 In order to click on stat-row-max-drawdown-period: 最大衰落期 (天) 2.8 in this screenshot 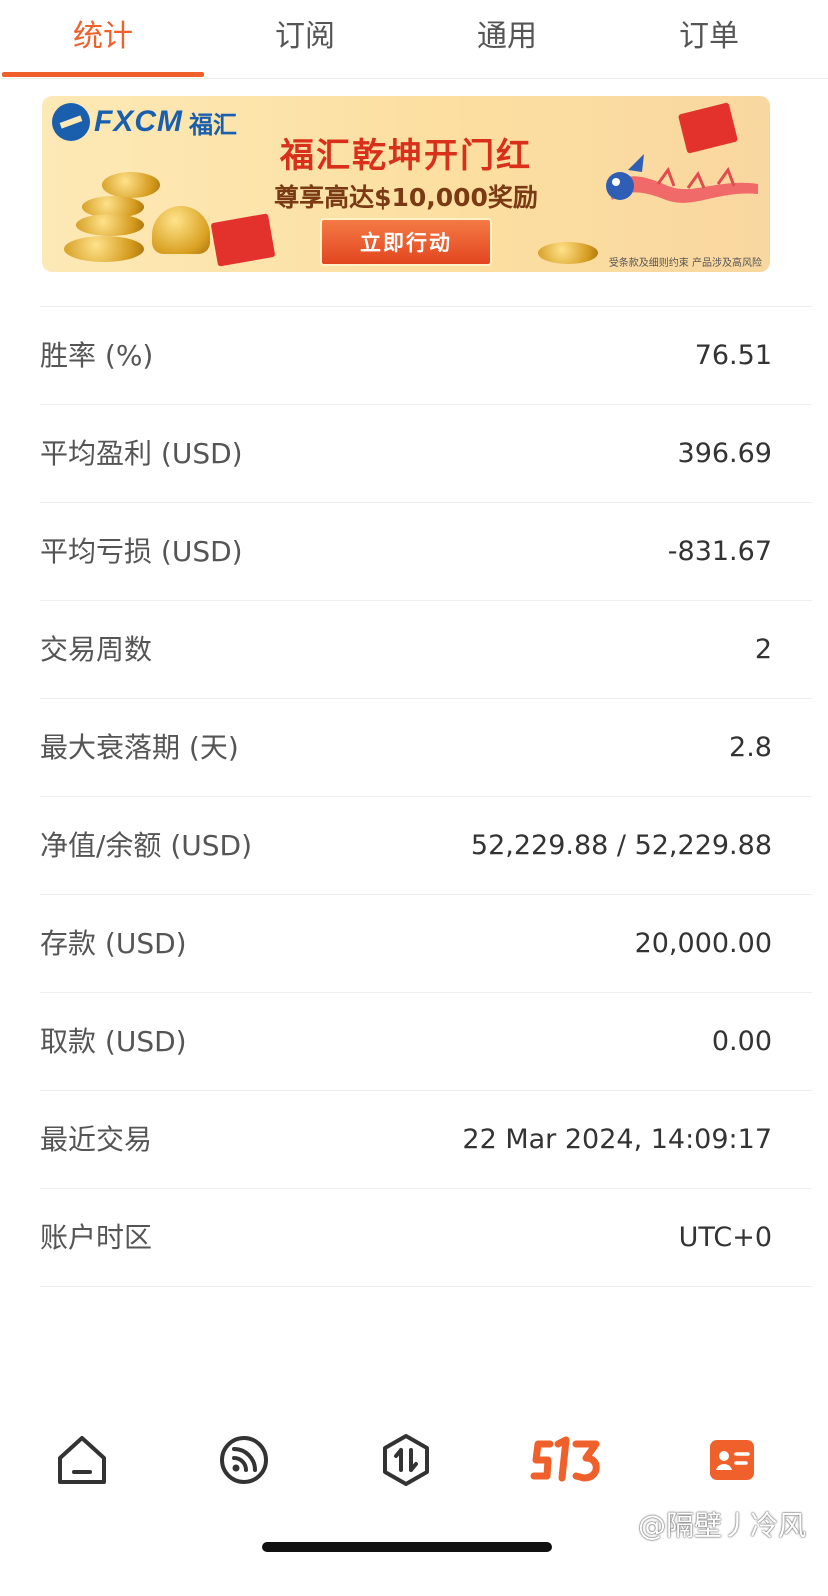, I will do `click(426, 748)`.